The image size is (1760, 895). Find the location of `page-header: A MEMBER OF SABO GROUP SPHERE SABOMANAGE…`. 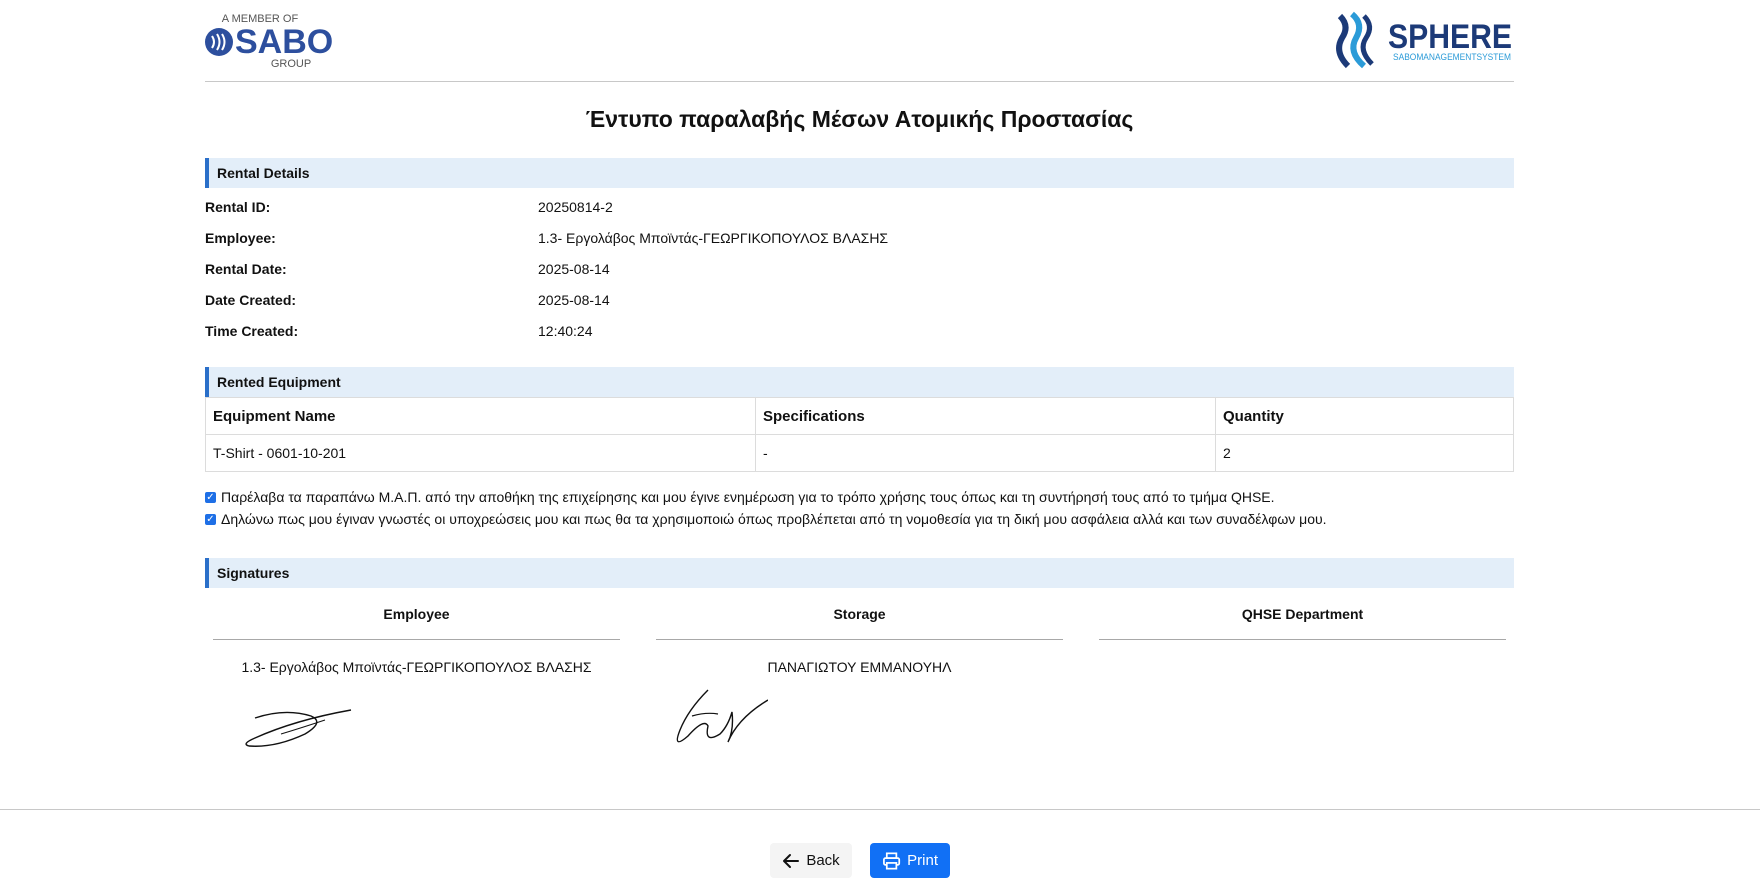

page-header: A MEMBER OF SABO GROUP SPHERE SABOMANAGE… is located at coordinates (859, 41).